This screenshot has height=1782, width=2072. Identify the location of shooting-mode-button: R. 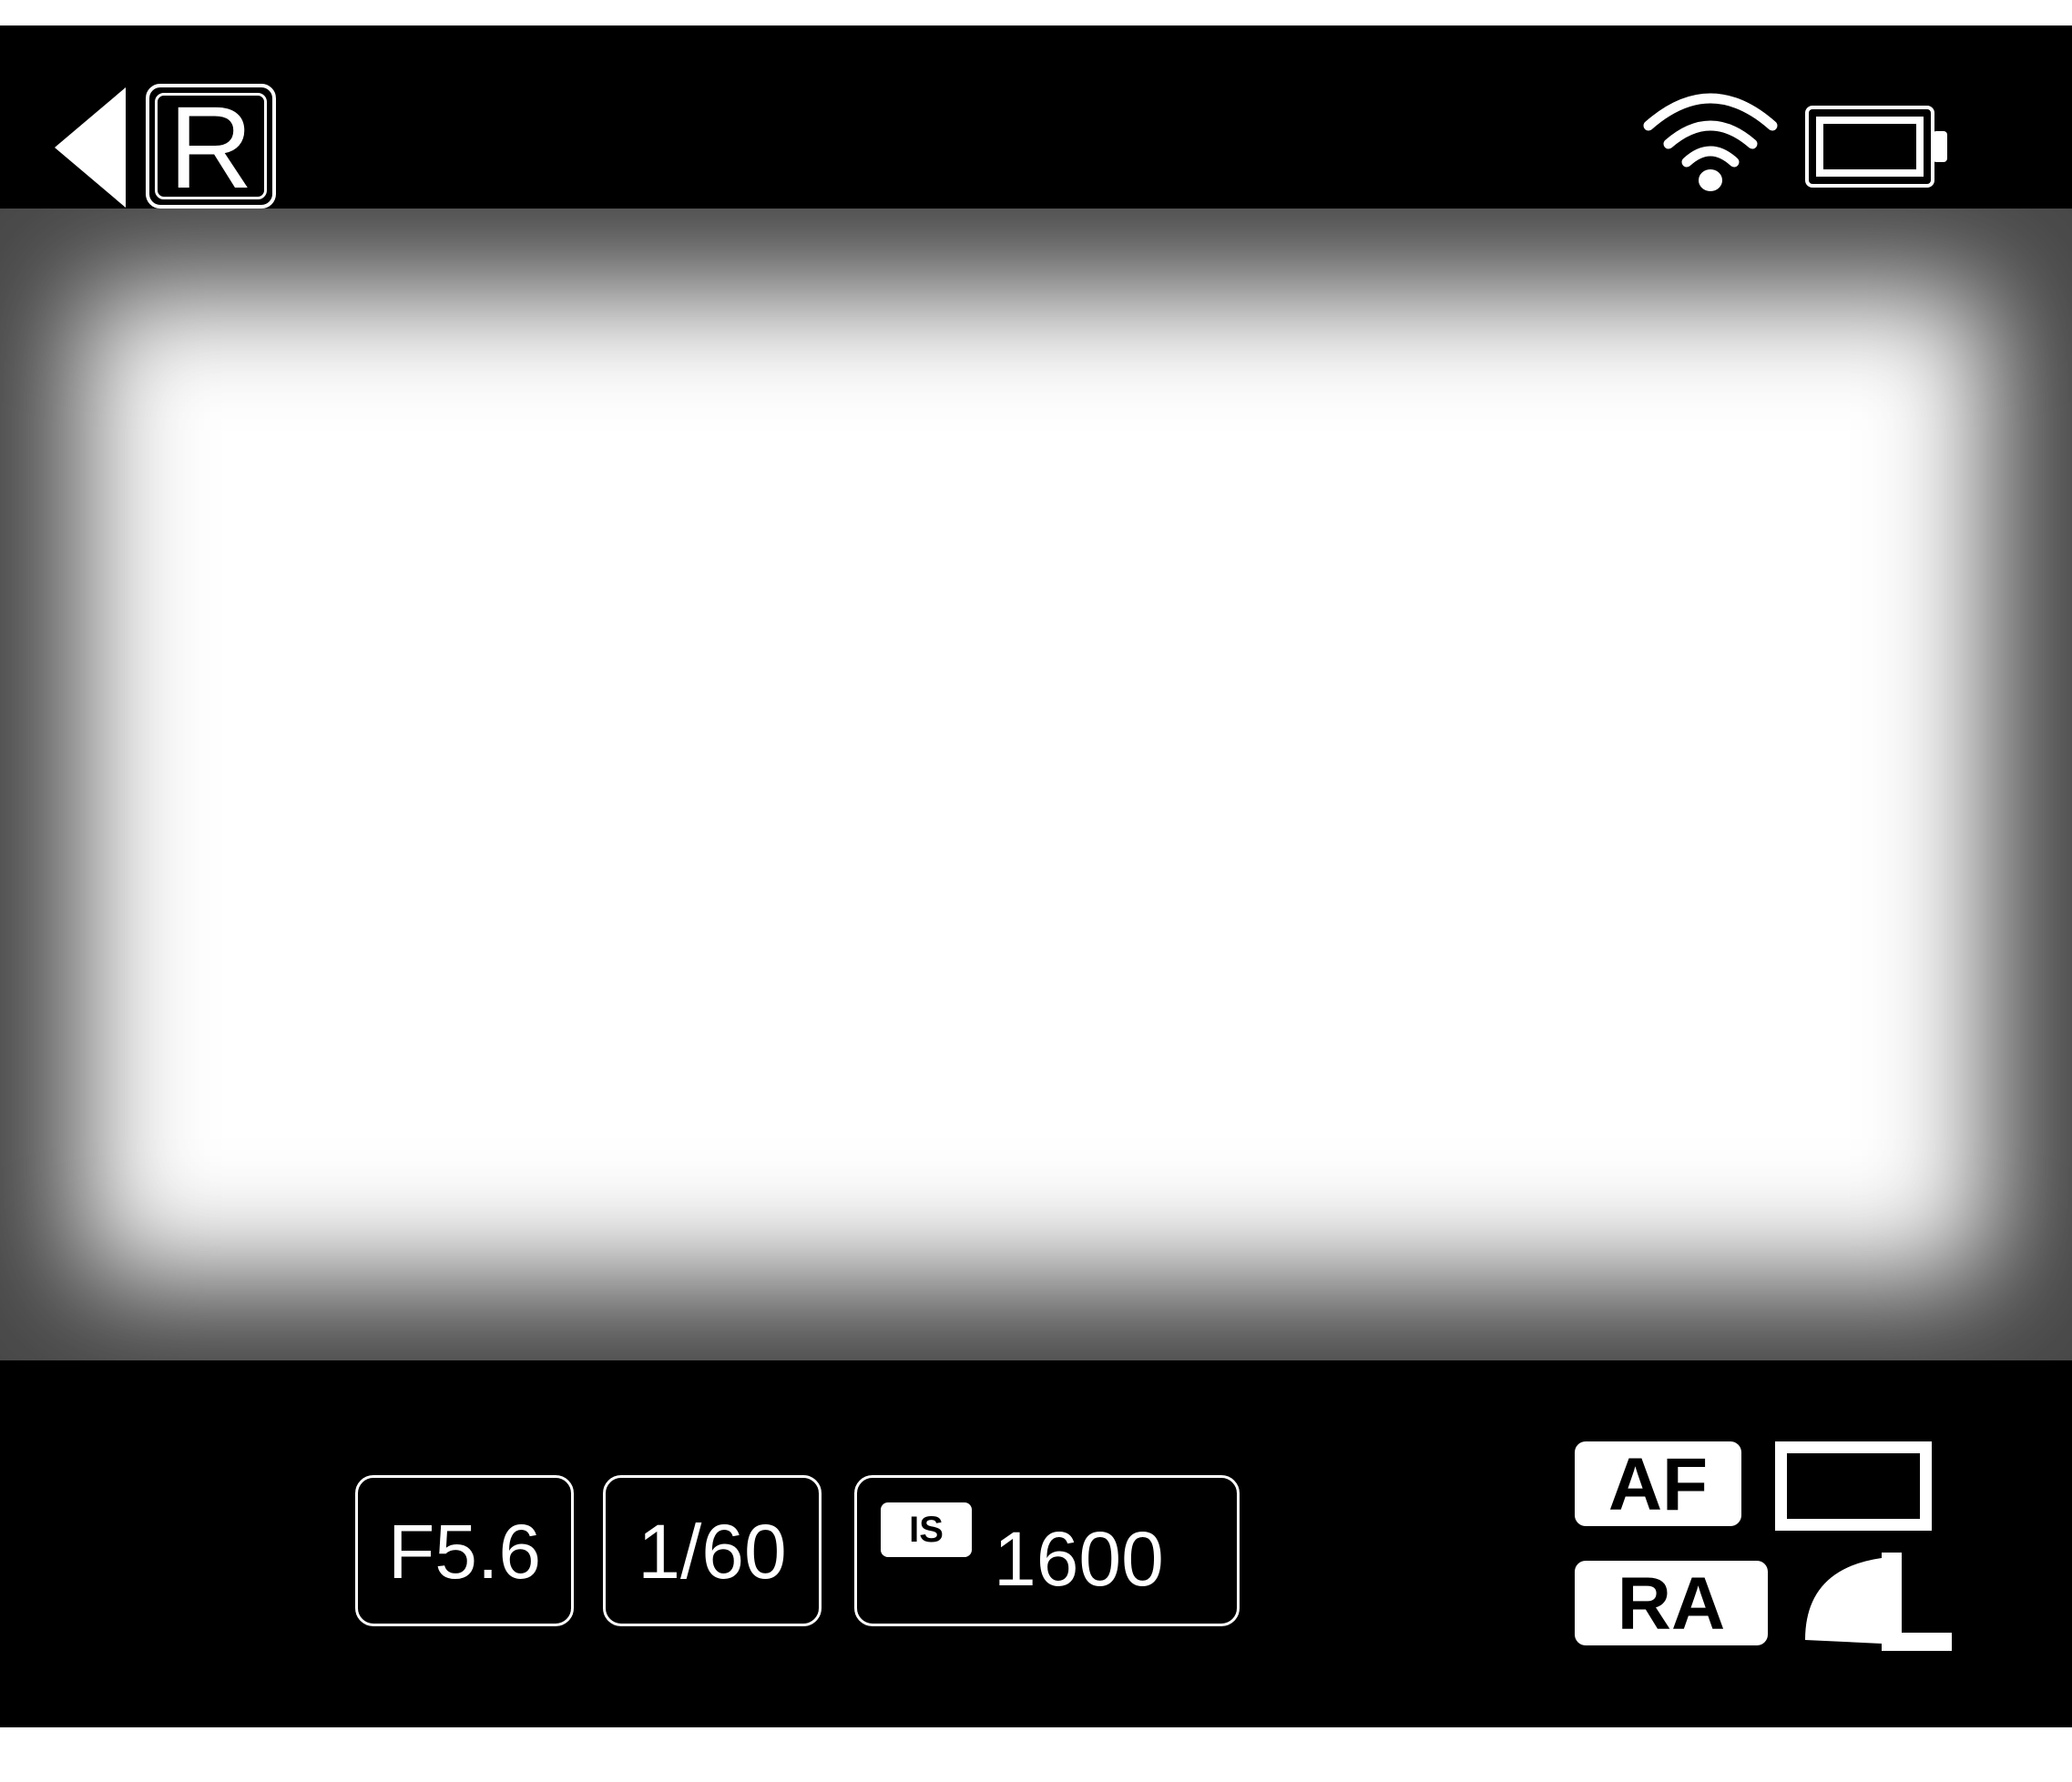
(211, 146).